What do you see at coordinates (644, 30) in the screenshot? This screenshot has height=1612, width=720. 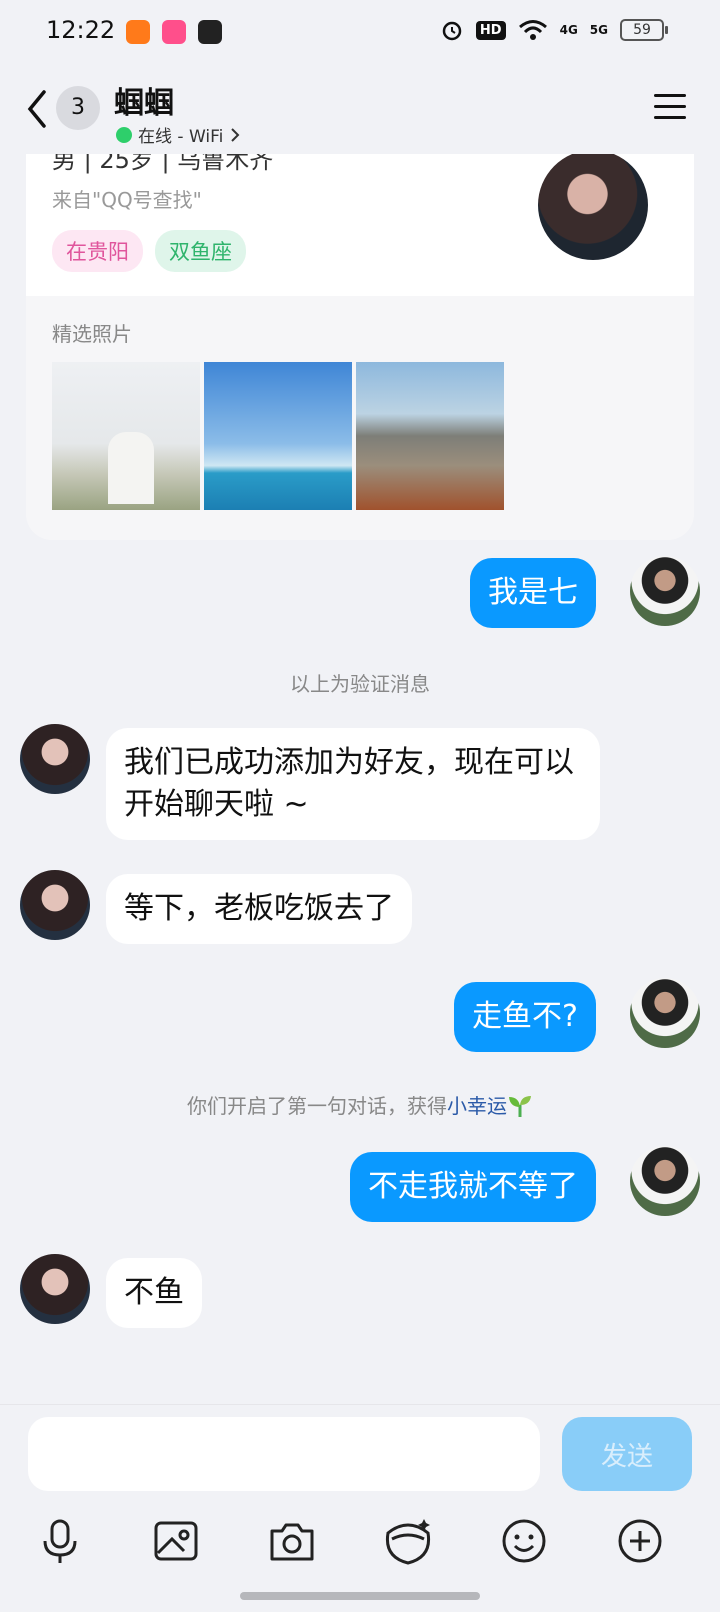 I see `battery-icon: 59` at bounding box center [644, 30].